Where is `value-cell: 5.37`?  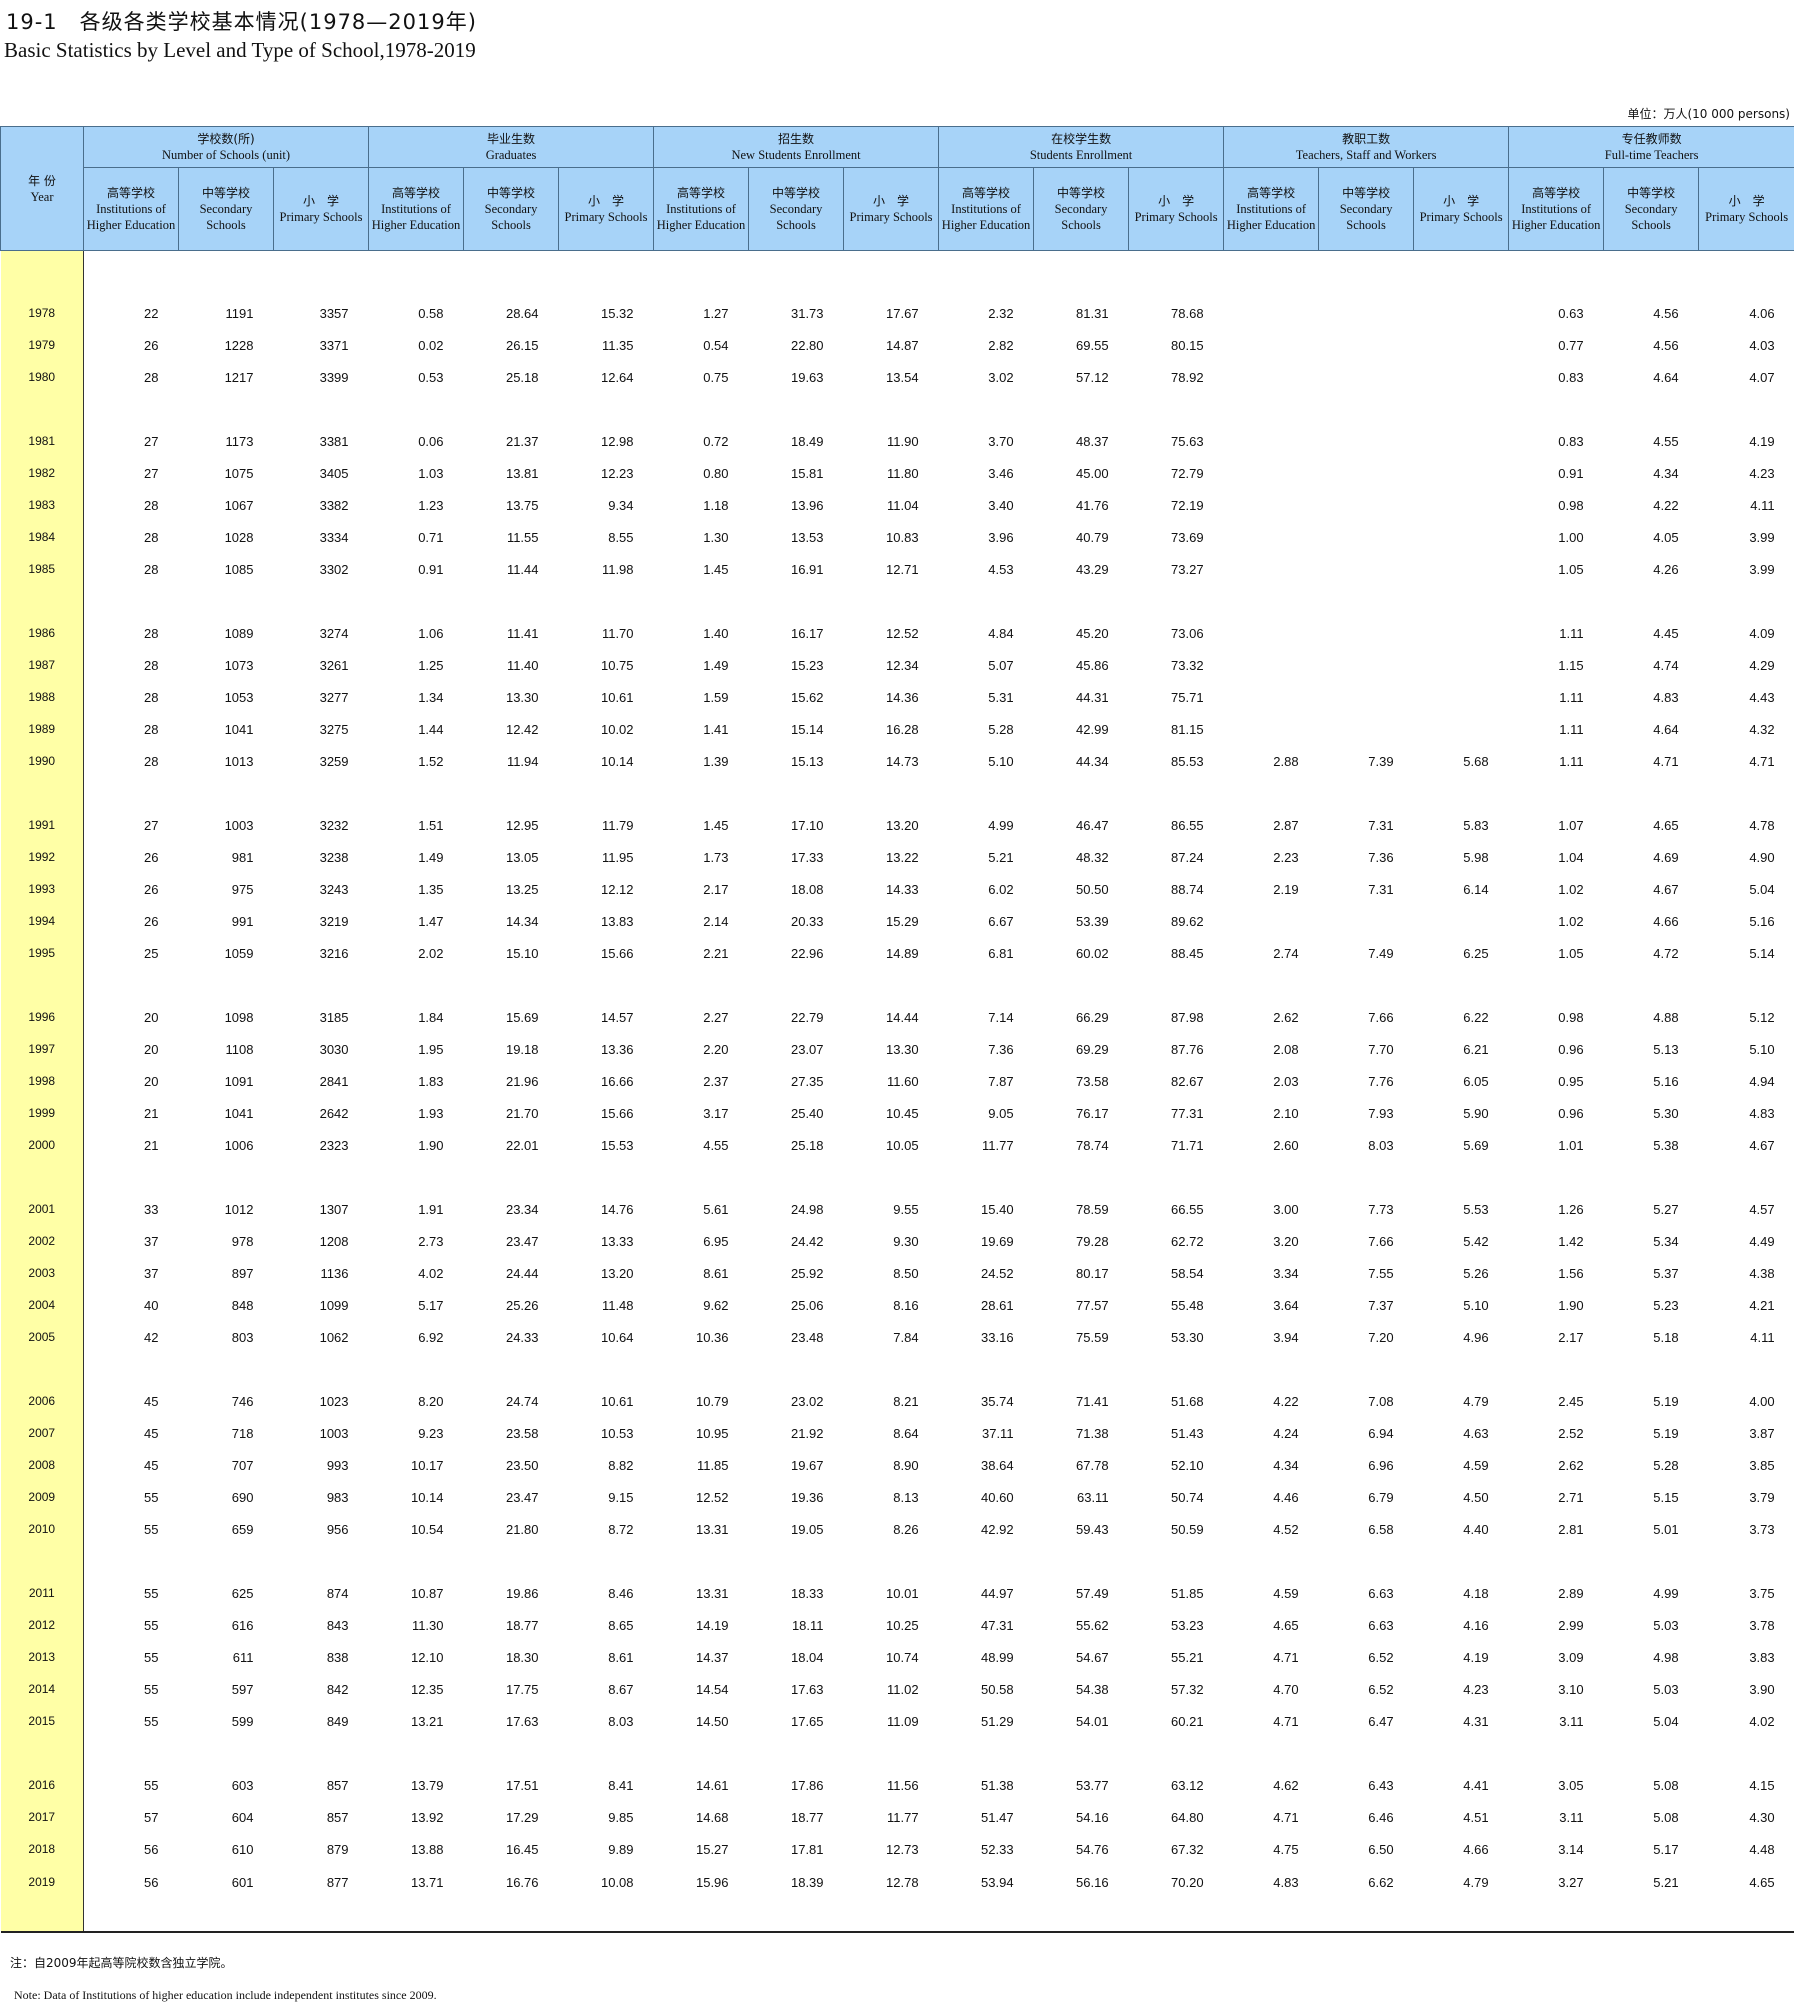
value-cell: 5.37 is located at coordinates (1666, 1273).